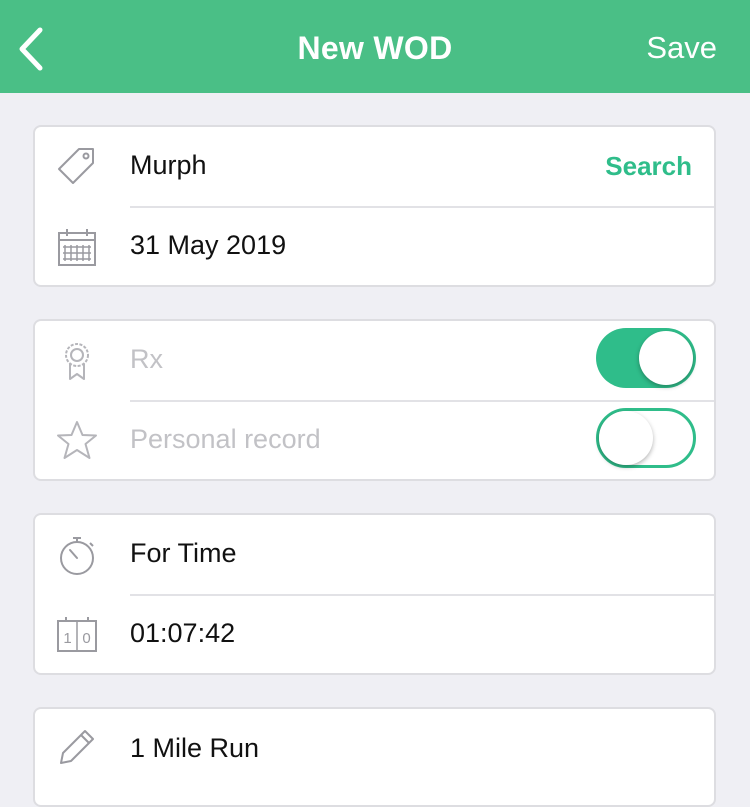 This screenshot has height=807, width=750. I want to click on movement-row: 1 Mile Run, so click(374, 749).